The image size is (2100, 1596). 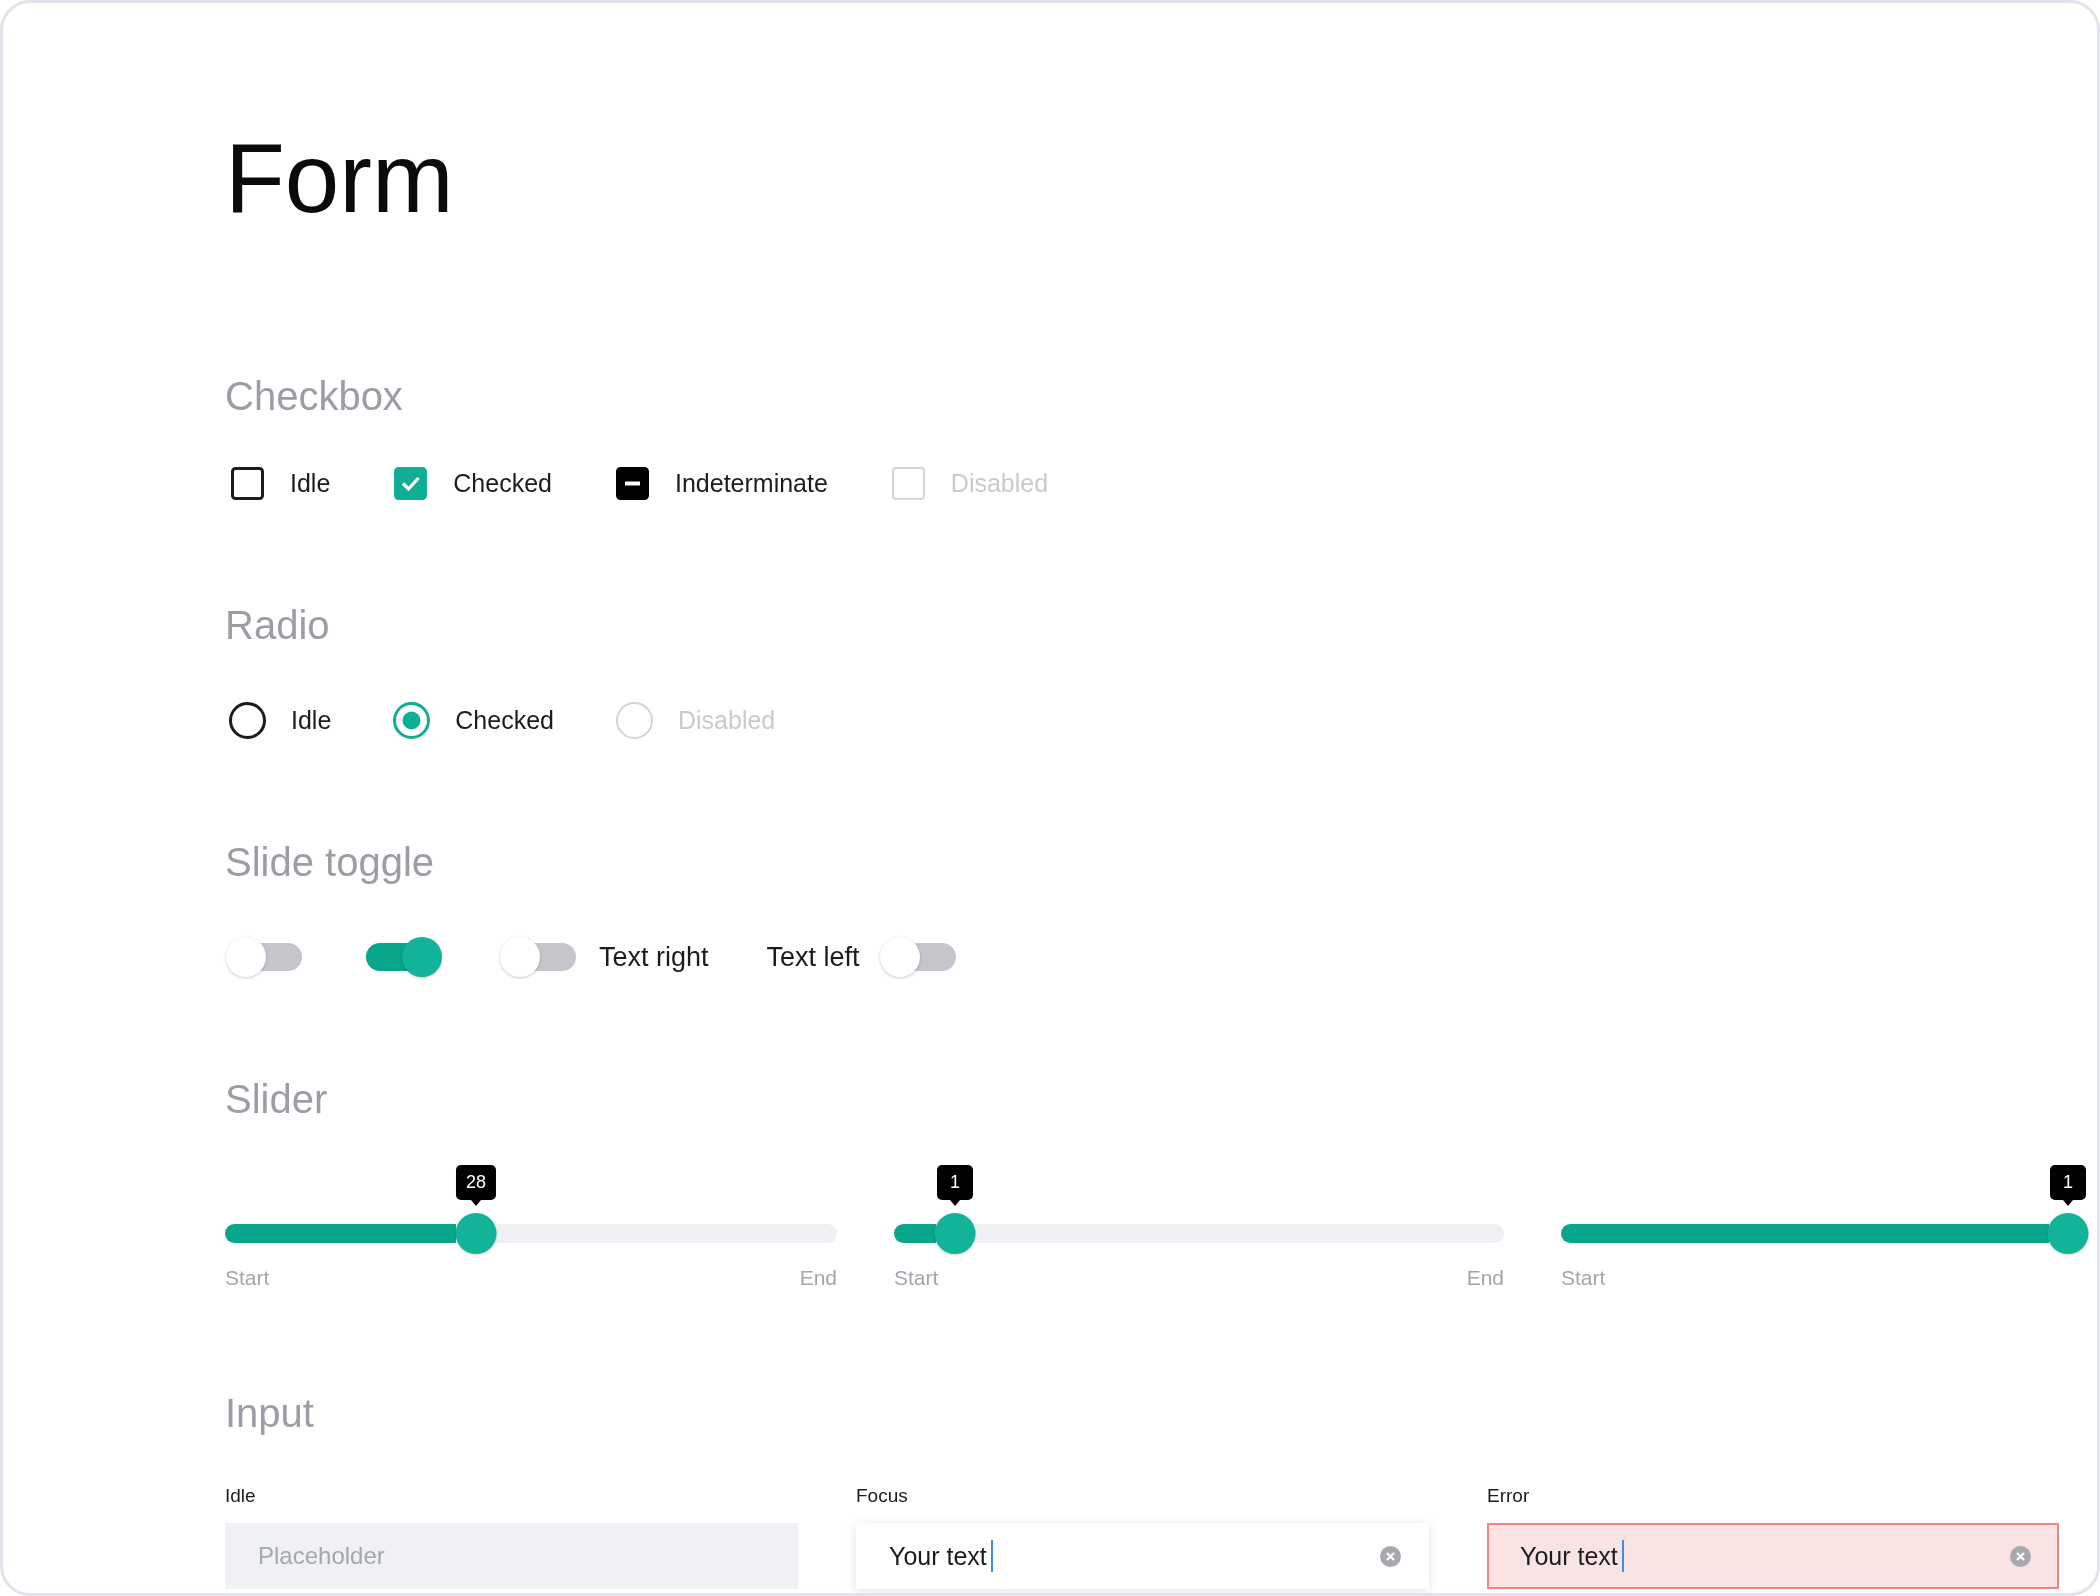 What do you see at coordinates (915, 1233) in the screenshot?
I see `slider-fill` at bounding box center [915, 1233].